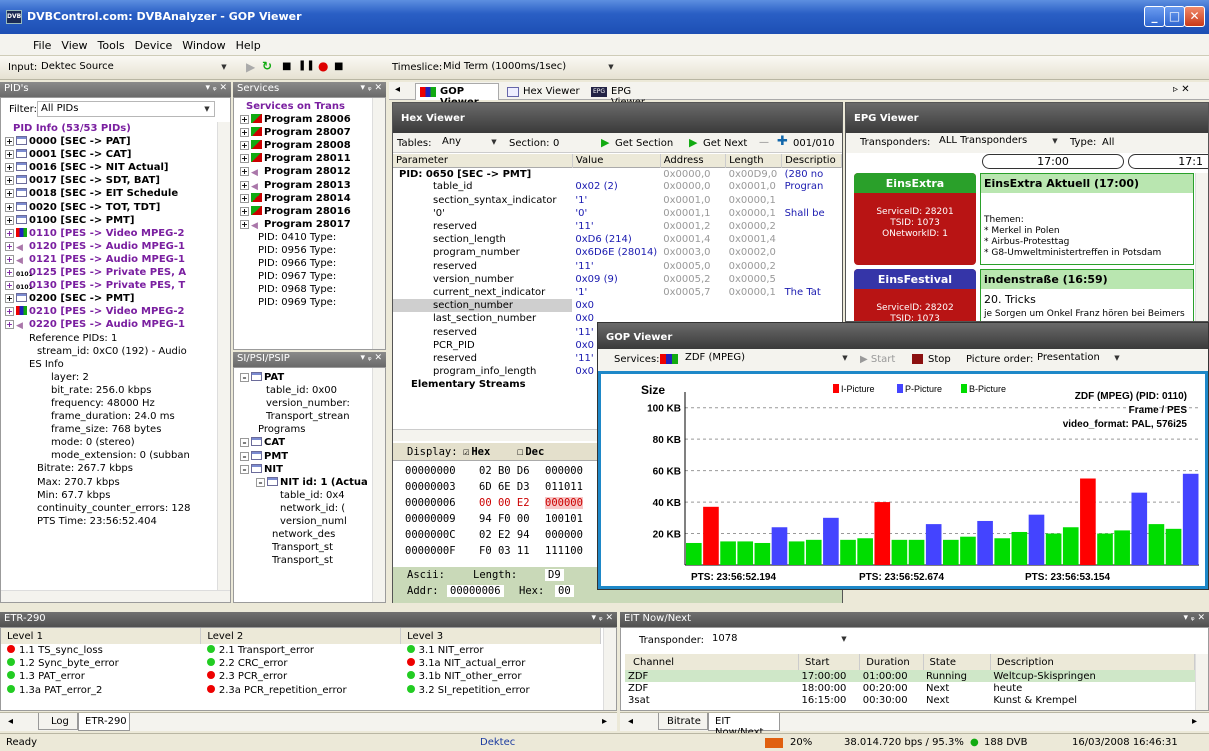  I want to click on pid-tree-item: +0110 [PES -> Video MPEG-2, so click(110, 233).